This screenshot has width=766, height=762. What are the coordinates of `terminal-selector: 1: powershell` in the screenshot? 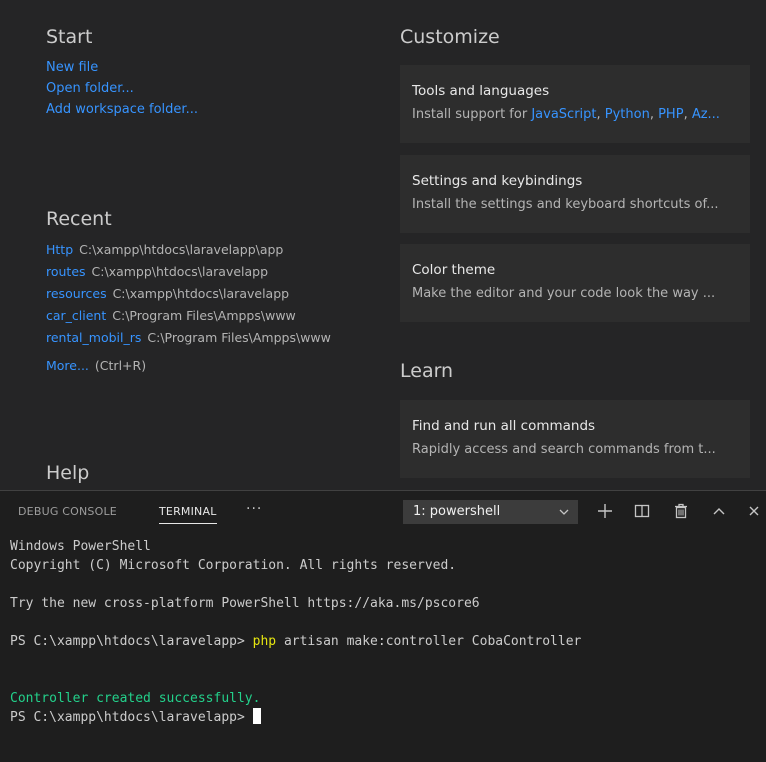 It's located at (490, 512).